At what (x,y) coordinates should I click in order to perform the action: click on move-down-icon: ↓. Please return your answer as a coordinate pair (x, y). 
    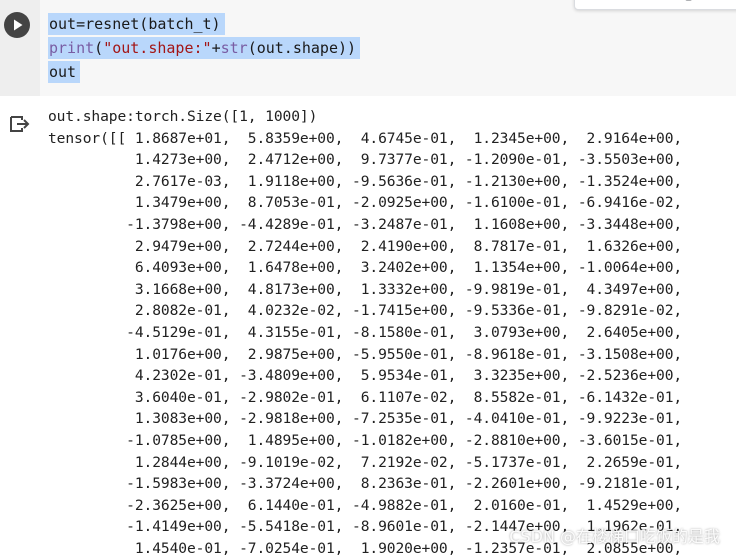
    Looking at the image, I should click on (626, 1).